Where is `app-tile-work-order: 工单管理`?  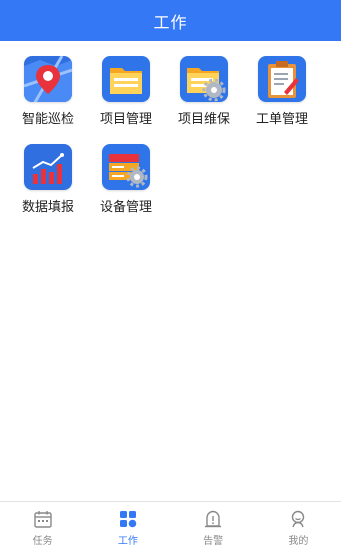
app-tile-work-order: 工单管理 is located at coordinates (282, 84).